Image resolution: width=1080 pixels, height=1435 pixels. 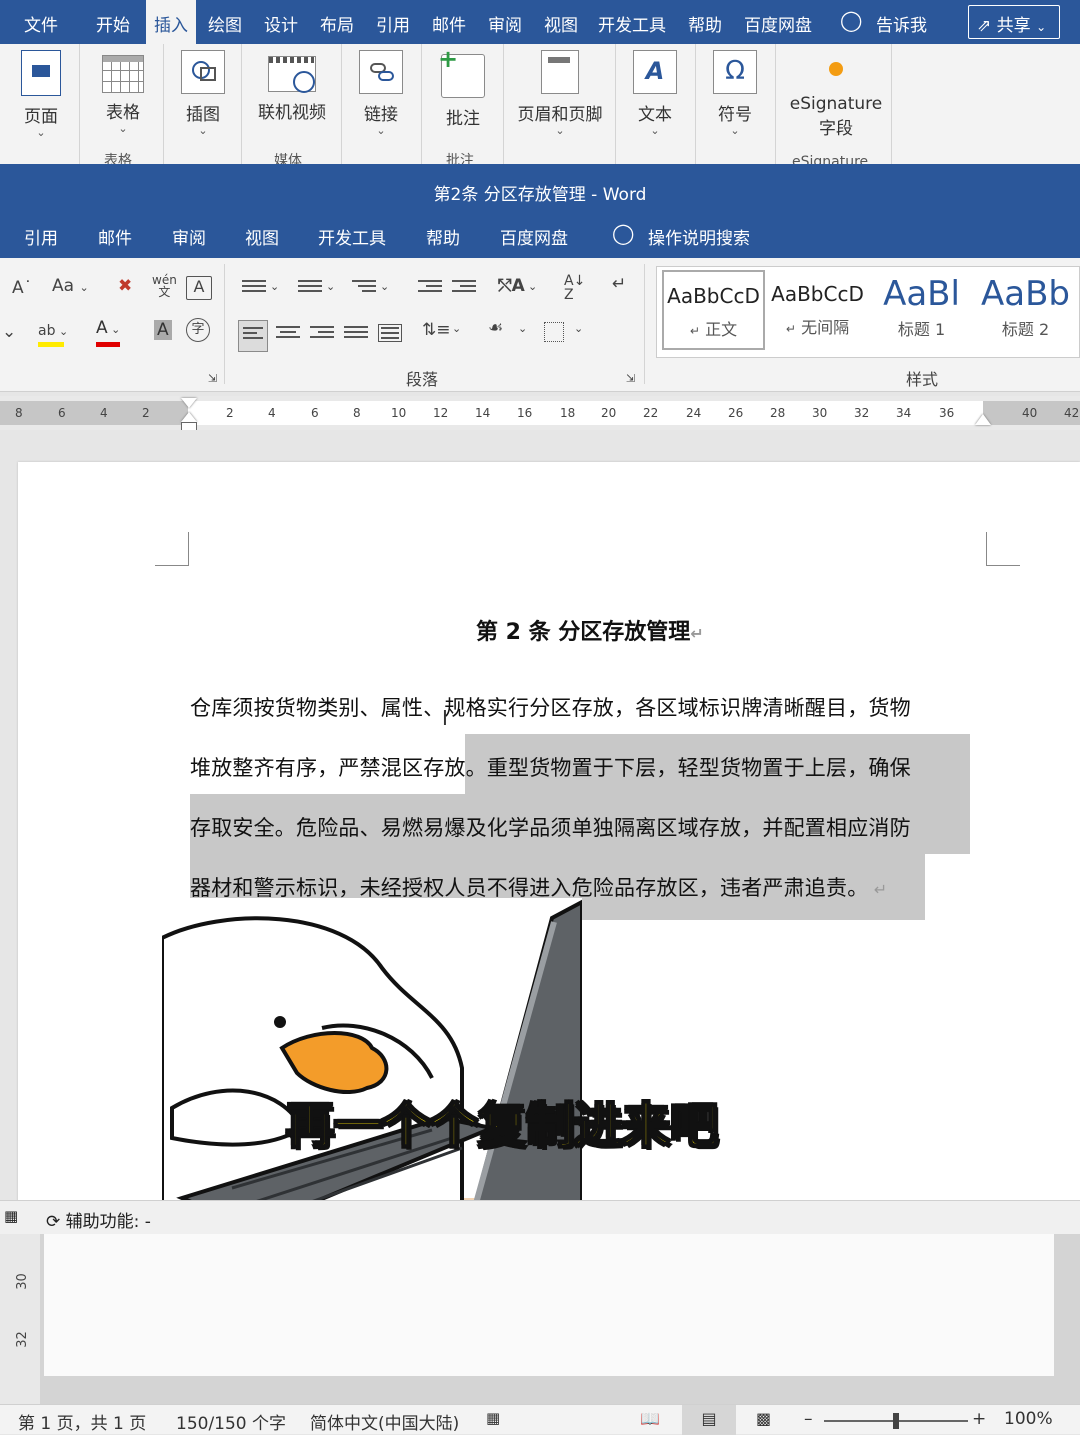 I want to click on header-footer-button: 页眉和页脚 ⌄, so click(x=560, y=93).